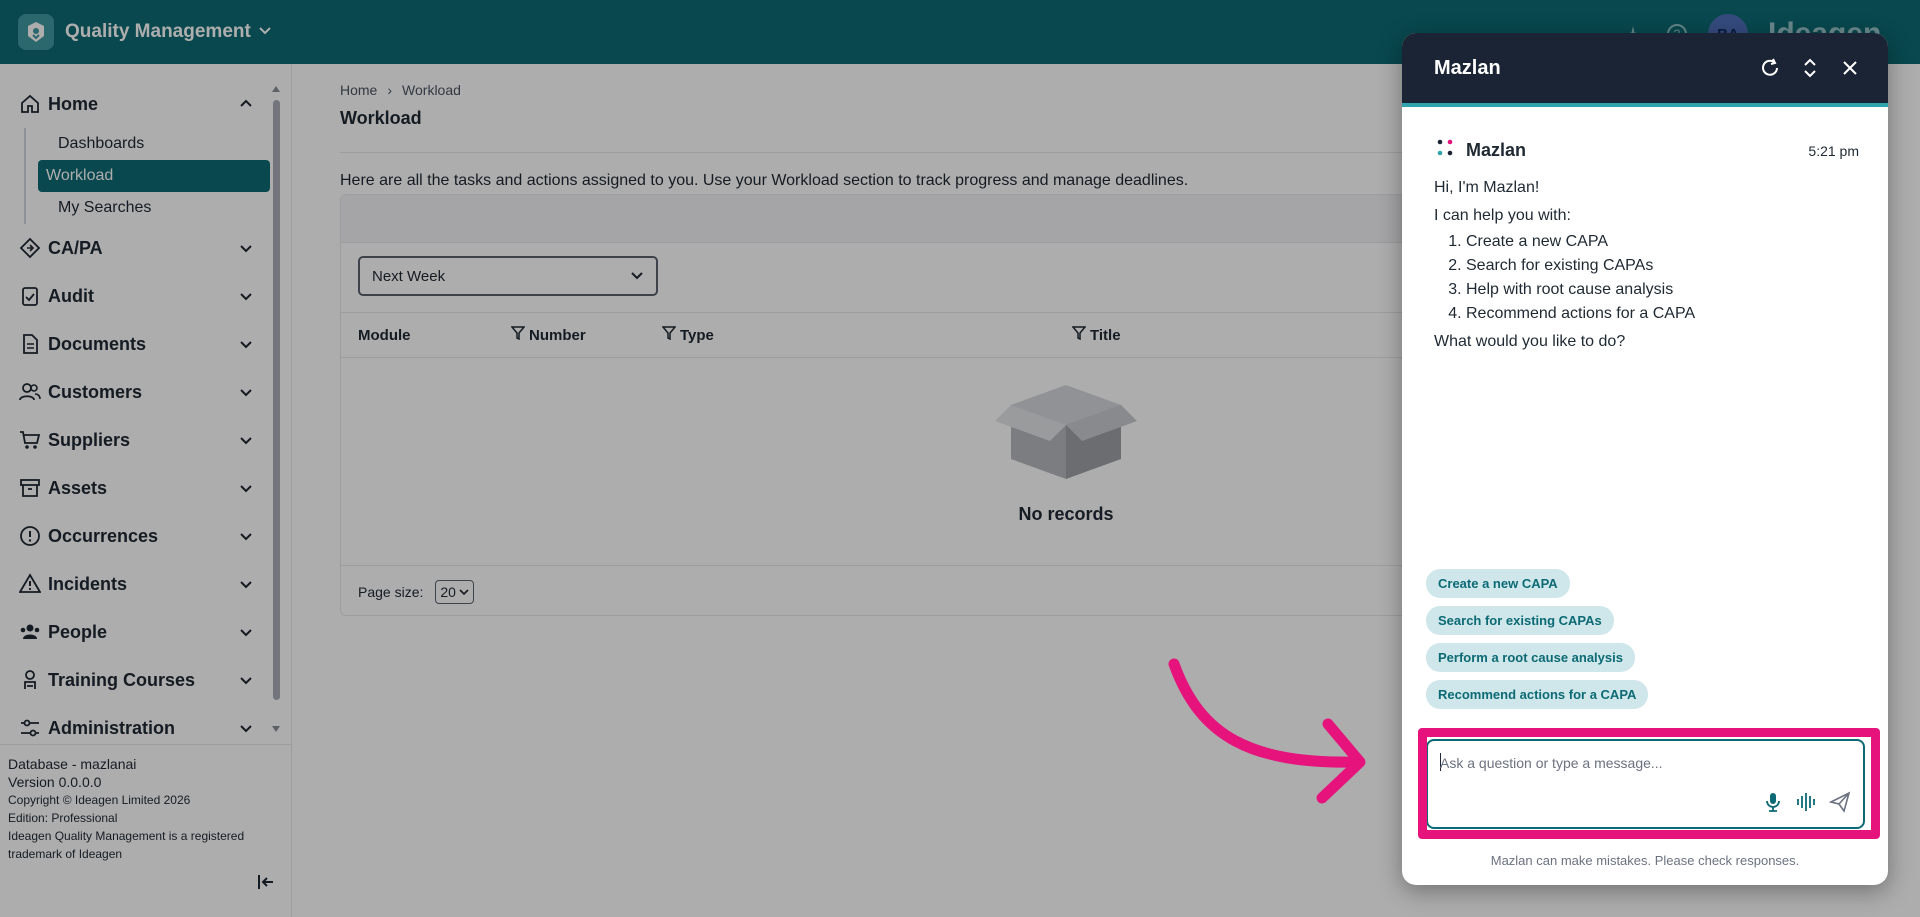 The width and height of the screenshot is (1920, 917). What do you see at coordinates (557, 335) in the screenshot?
I see `column-label: Number` at bounding box center [557, 335].